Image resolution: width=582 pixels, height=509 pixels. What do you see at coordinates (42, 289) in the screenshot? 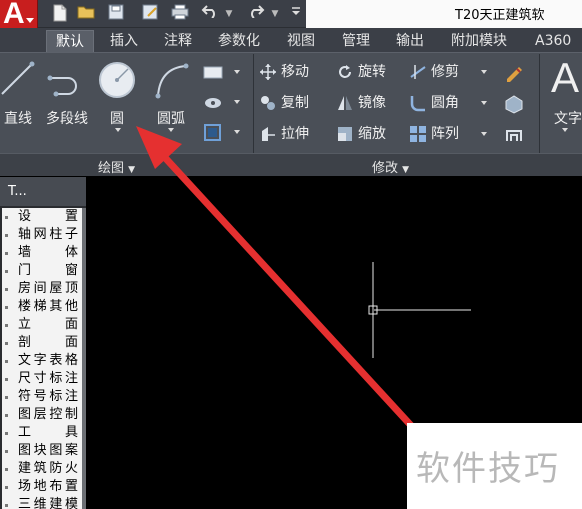
I see `sidebar-item: 房间屋顶` at bounding box center [42, 289].